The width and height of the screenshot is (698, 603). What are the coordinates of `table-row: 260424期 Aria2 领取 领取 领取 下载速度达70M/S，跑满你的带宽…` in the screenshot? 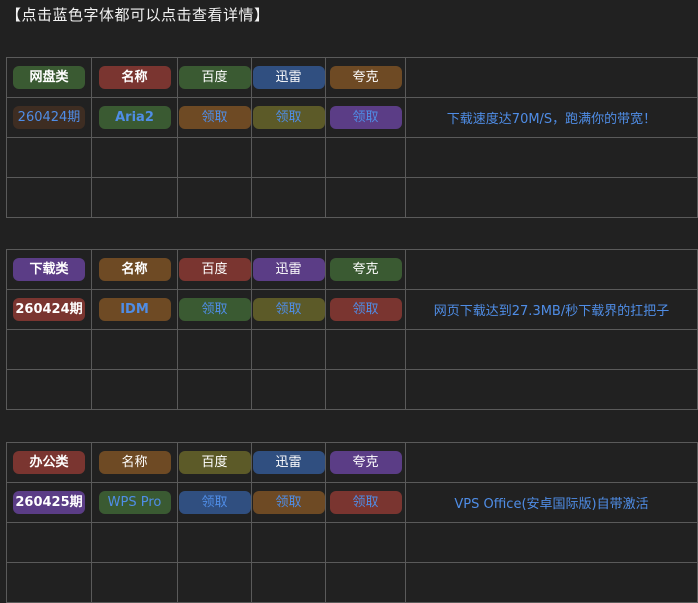 It's located at (352, 117).